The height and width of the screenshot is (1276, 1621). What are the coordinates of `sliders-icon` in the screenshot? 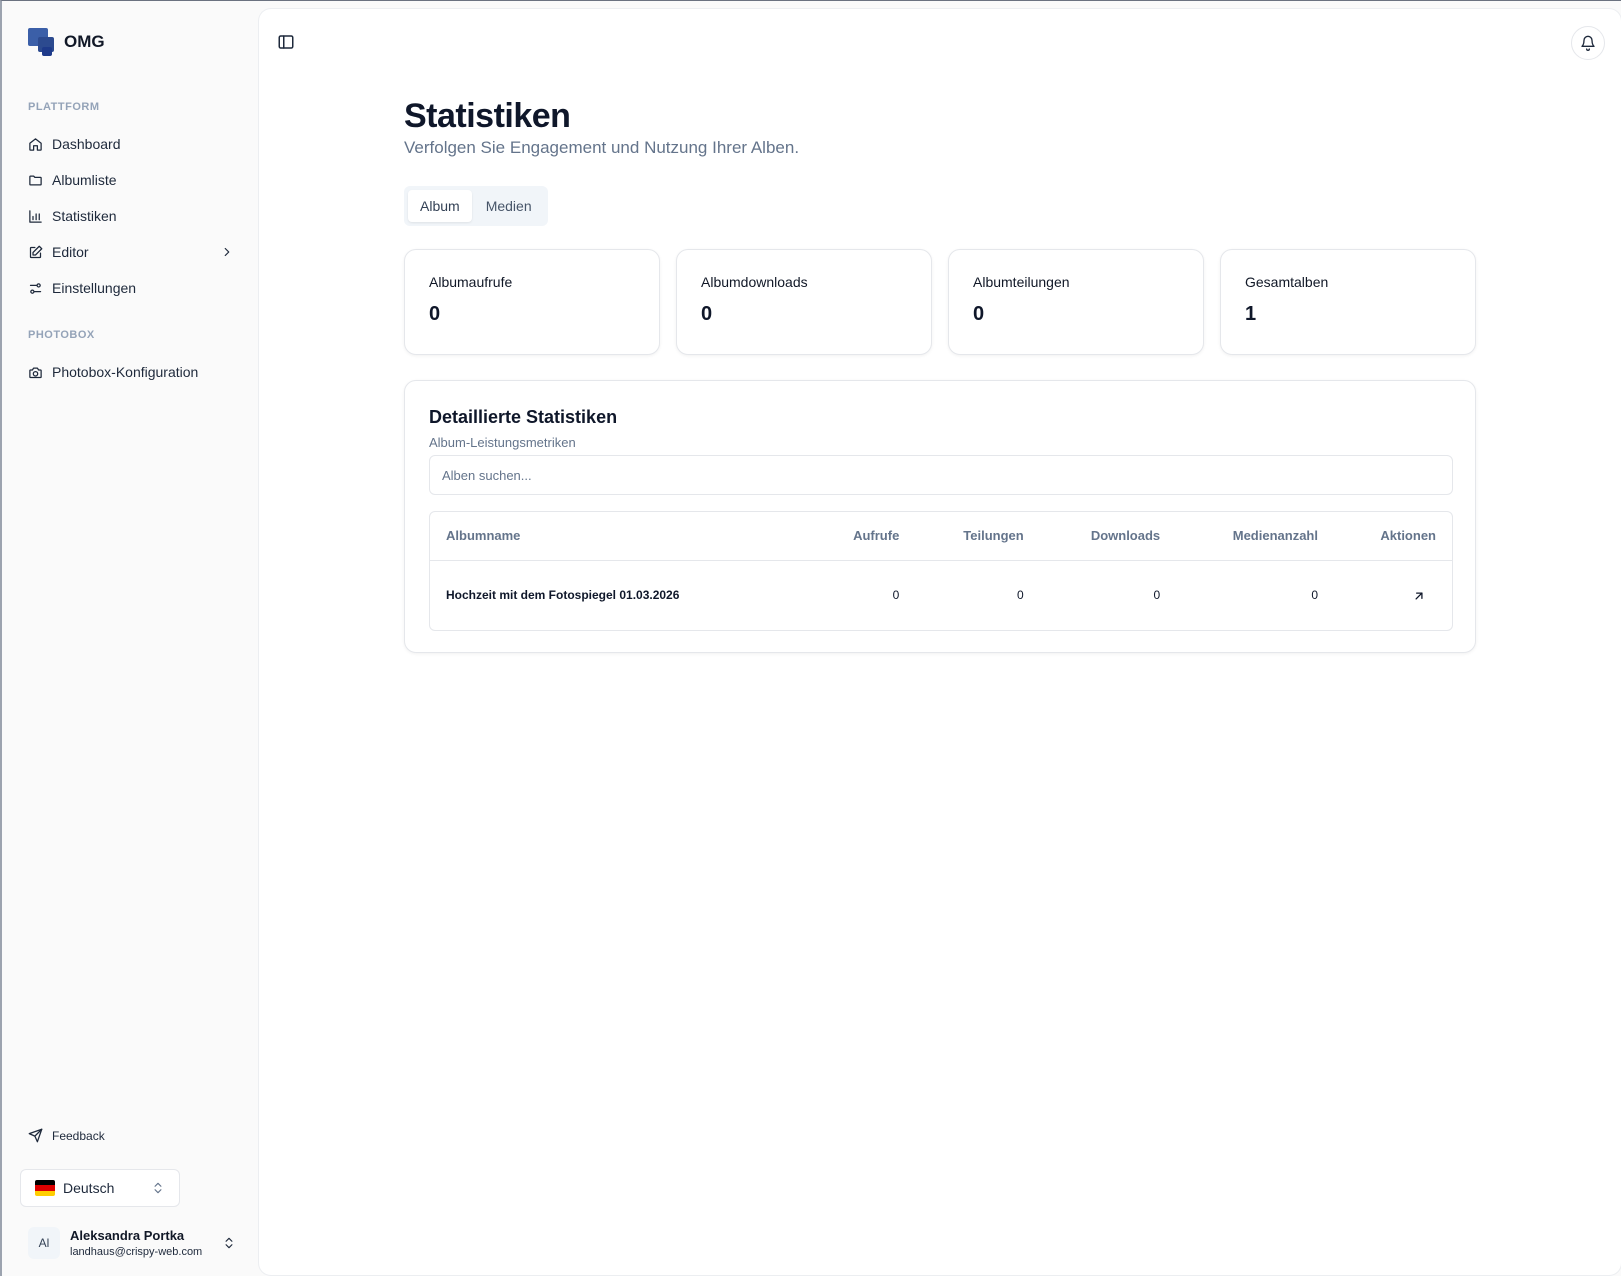 It's located at (35, 288).